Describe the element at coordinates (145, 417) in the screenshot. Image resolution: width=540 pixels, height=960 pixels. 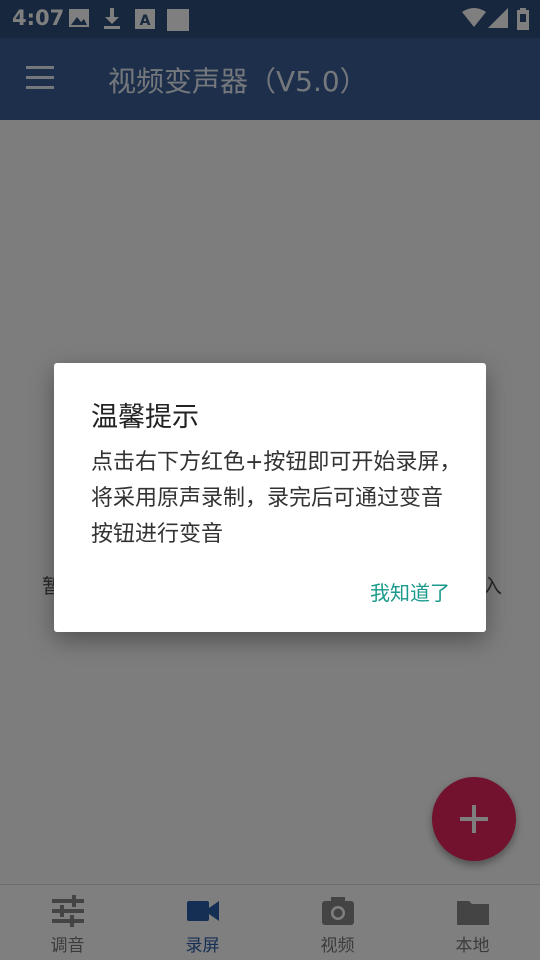
I see `dialog-title: 温馨提示` at that location.